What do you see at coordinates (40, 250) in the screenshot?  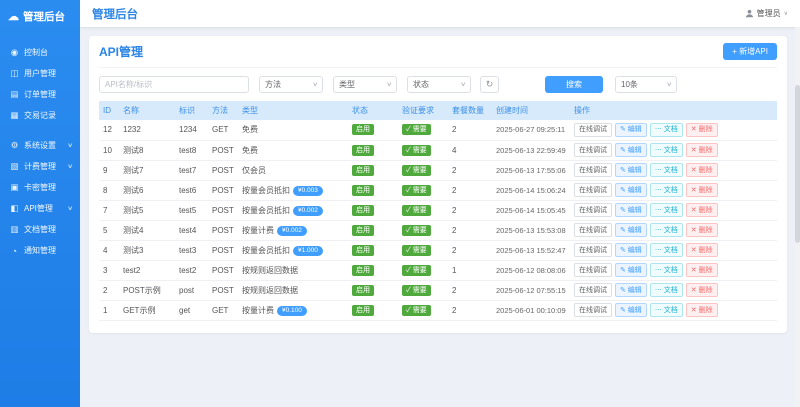 I see `sidebar-item-通知管理: ◔ 通知管理` at bounding box center [40, 250].